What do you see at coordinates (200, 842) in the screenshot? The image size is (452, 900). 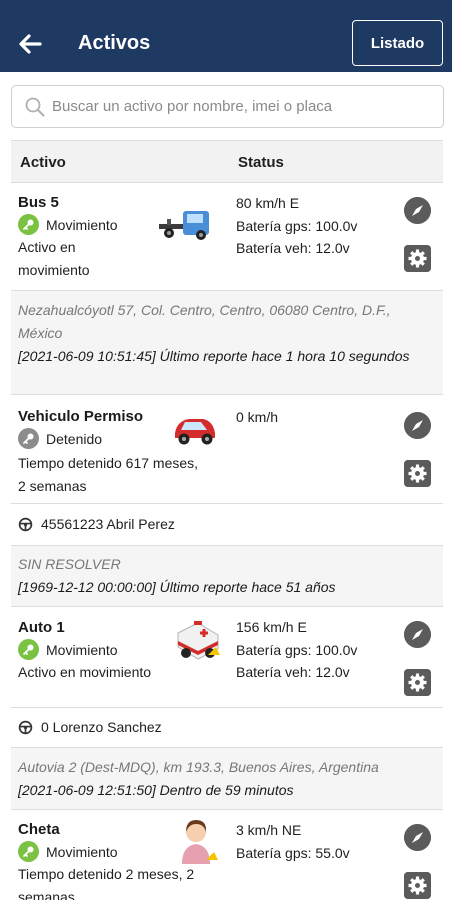 I see `person-icon` at bounding box center [200, 842].